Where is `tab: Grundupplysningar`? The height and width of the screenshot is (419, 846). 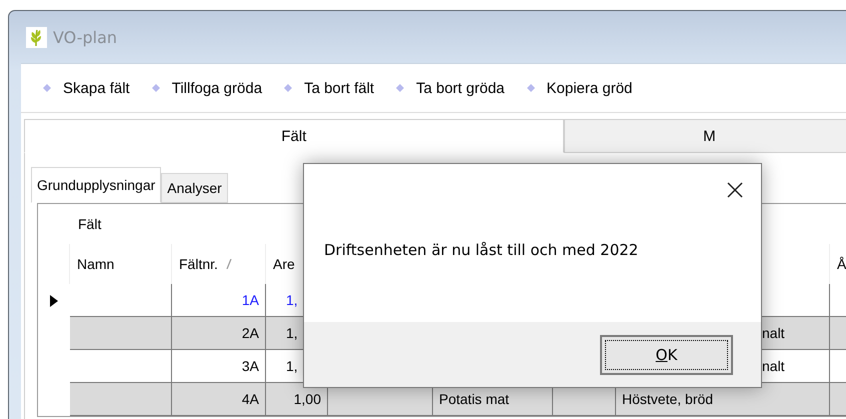
tab: Grundupplysningar is located at coordinates (96, 185).